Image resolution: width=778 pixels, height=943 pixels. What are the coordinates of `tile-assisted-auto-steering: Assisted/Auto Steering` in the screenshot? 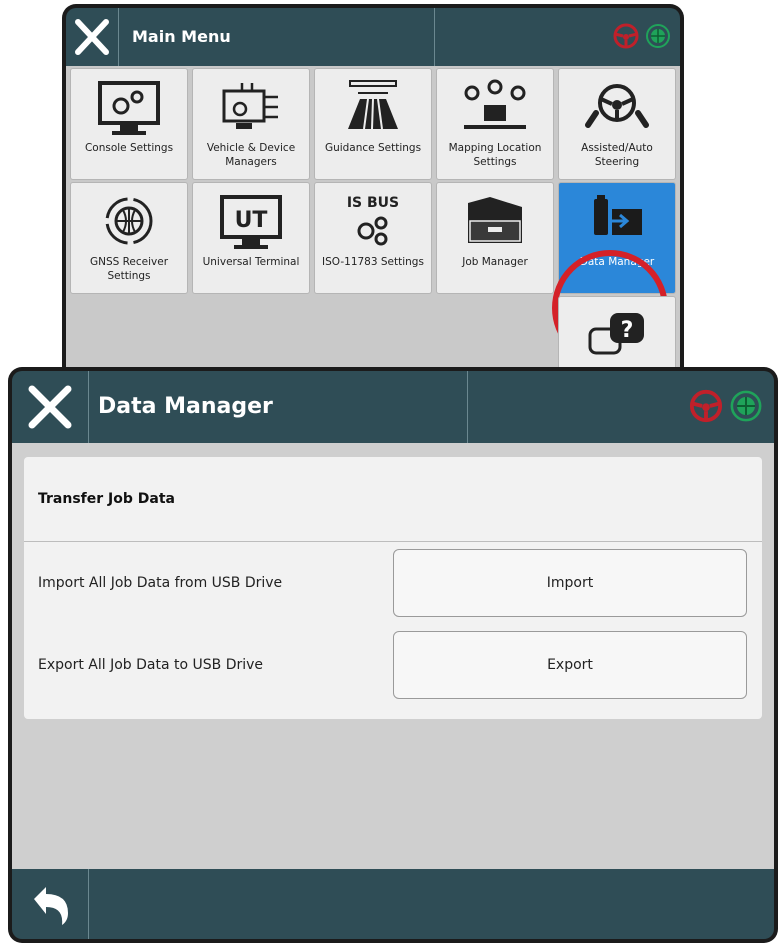 It's located at (617, 124).